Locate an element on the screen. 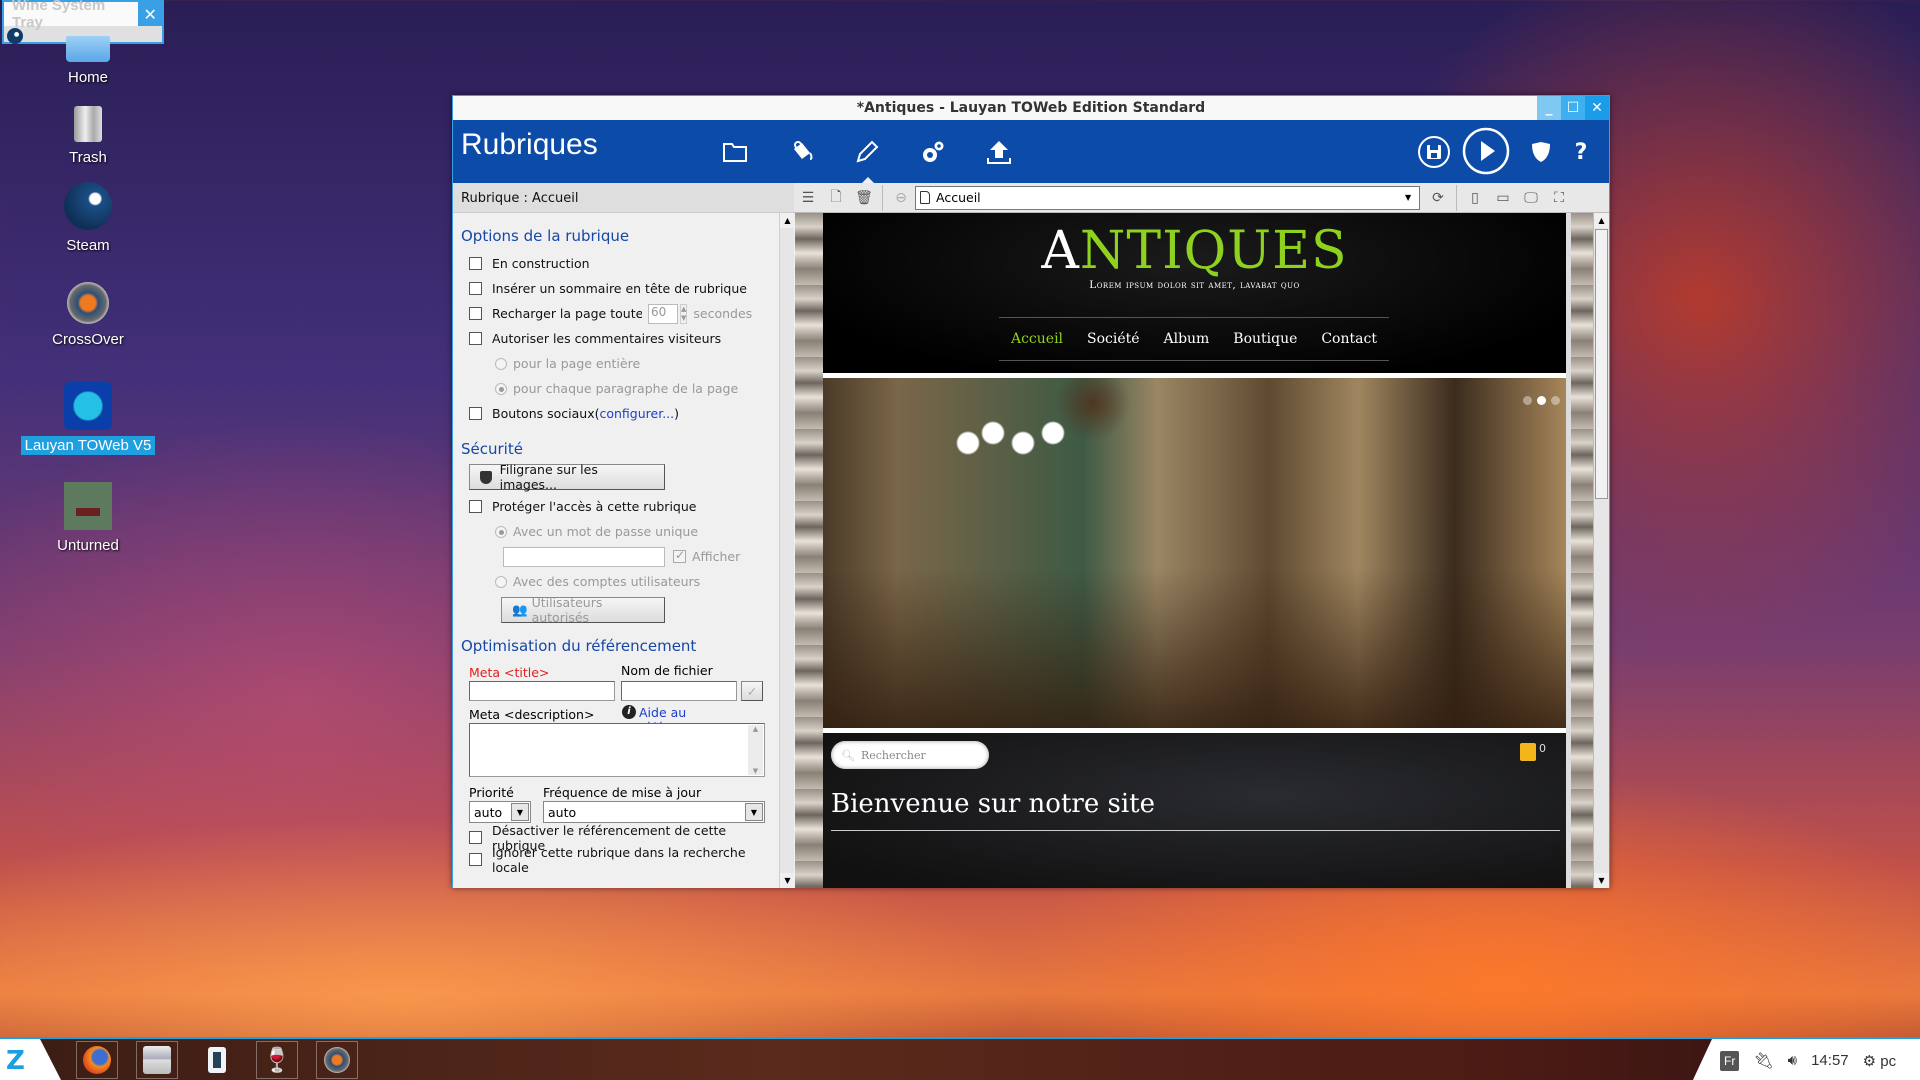  user-menu: ⚙ pc is located at coordinates (1879, 1061).